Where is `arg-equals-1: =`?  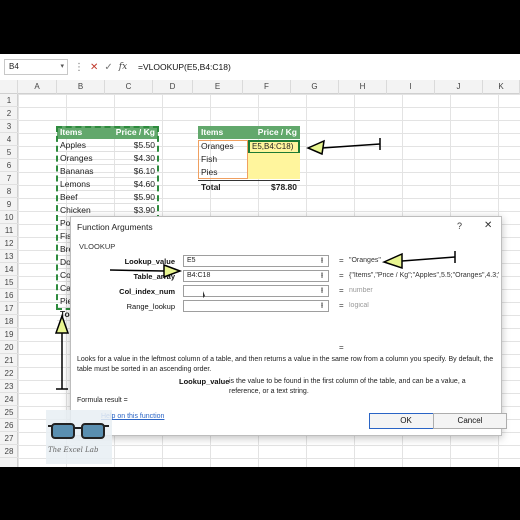
arg-equals-1: = is located at coordinates (341, 260).